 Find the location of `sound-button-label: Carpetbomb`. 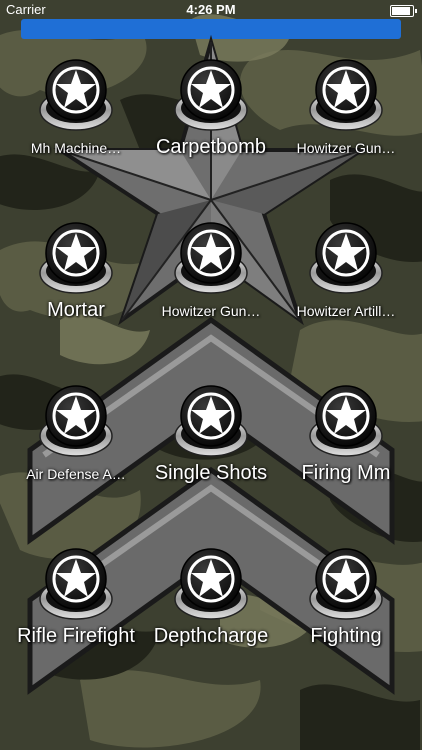

sound-button-label: Carpetbomb is located at coordinates (211, 147).